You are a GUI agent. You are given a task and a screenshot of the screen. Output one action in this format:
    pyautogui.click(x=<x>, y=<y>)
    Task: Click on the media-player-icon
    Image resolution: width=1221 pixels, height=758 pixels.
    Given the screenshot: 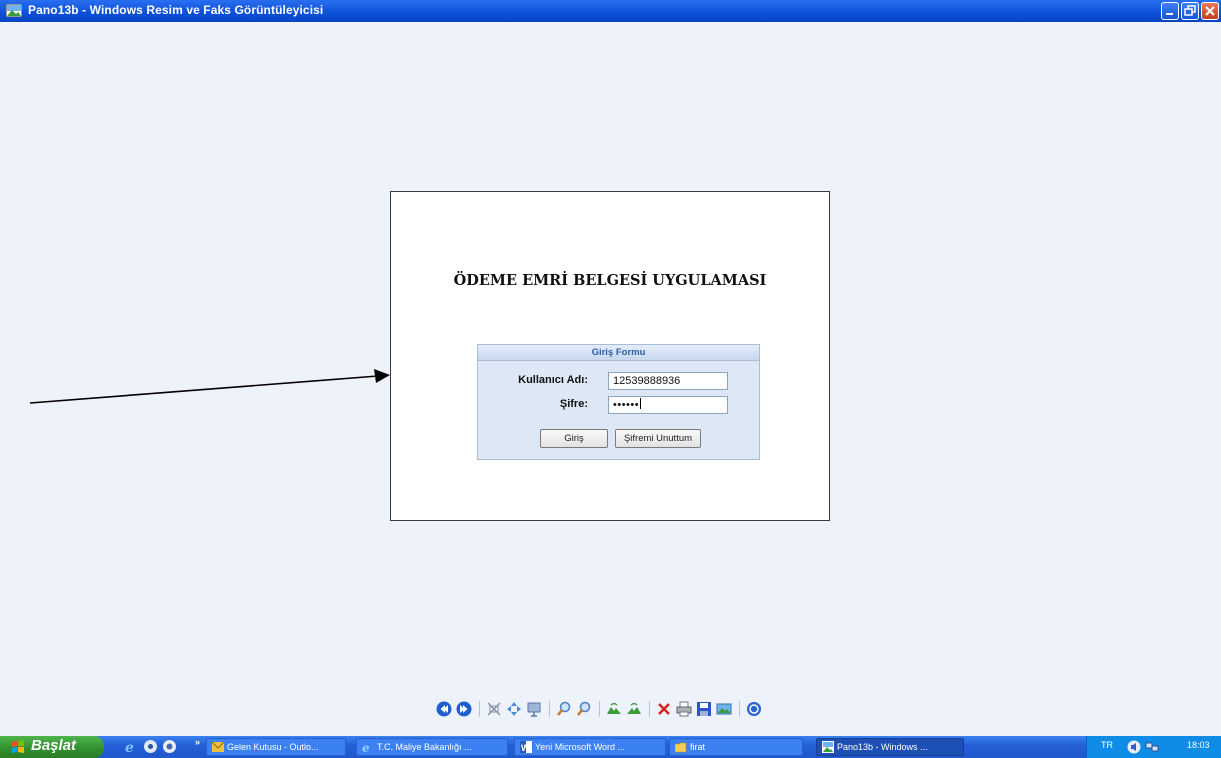 What is the action you would take?
    pyautogui.click(x=150, y=746)
    